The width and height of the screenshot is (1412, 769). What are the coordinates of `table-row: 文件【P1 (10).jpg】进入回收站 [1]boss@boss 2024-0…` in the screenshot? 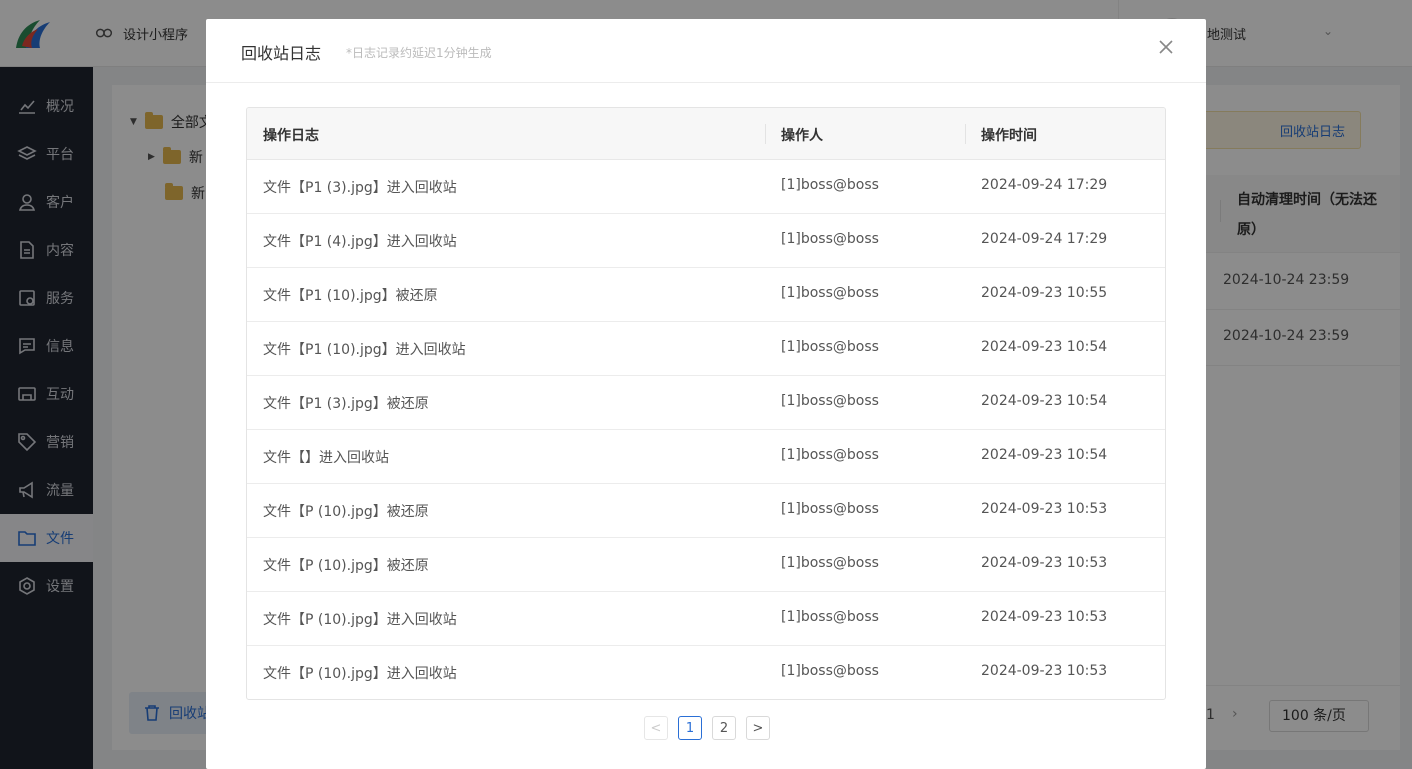 It's located at (706, 349).